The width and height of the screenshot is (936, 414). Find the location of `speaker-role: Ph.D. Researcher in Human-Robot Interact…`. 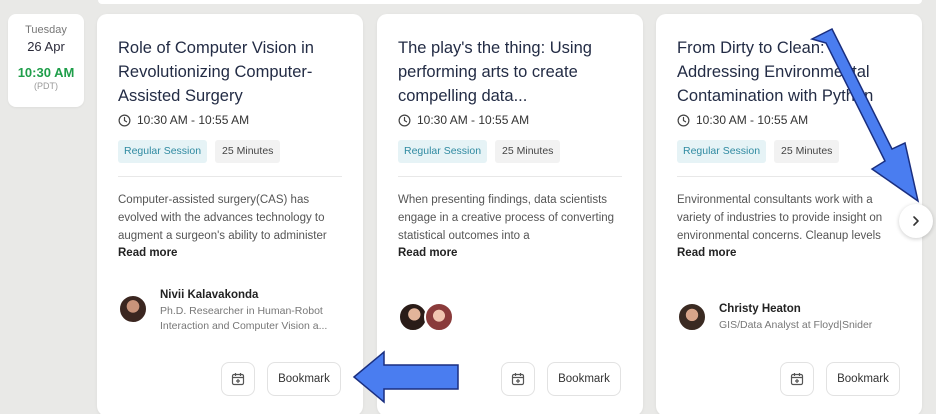

speaker-role: Ph.D. Researcher in Human-Robot Interact… is located at coordinates (244, 318).